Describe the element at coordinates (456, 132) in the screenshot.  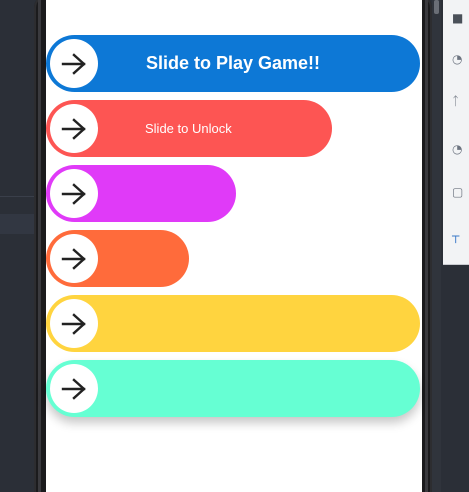
I see `side-toolbar: ■ ◔ ᛏ ◔ ▢ ┬` at that location.